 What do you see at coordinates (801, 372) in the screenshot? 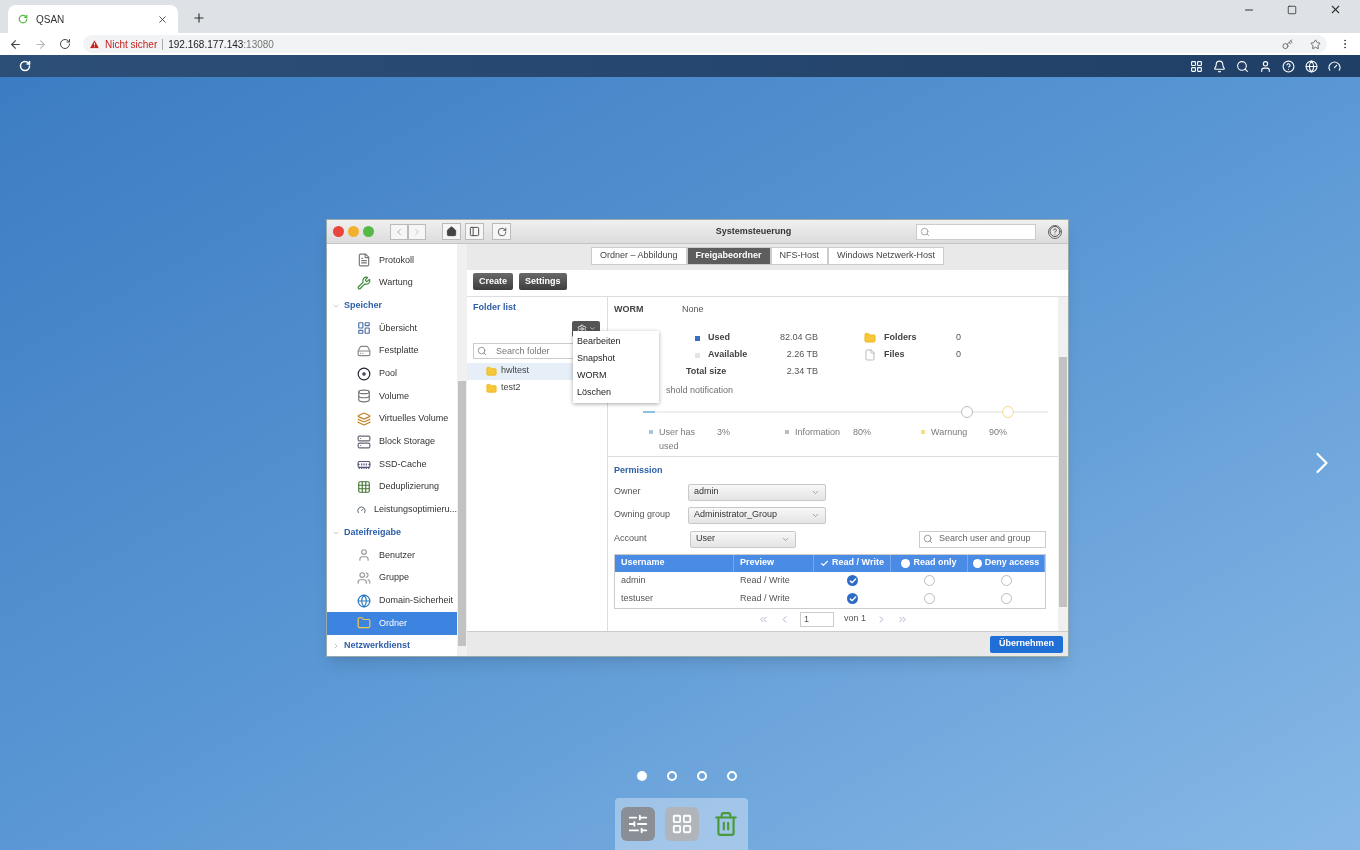
I see `usage-value: 2.34 TB` at bounding box center [801, 372].